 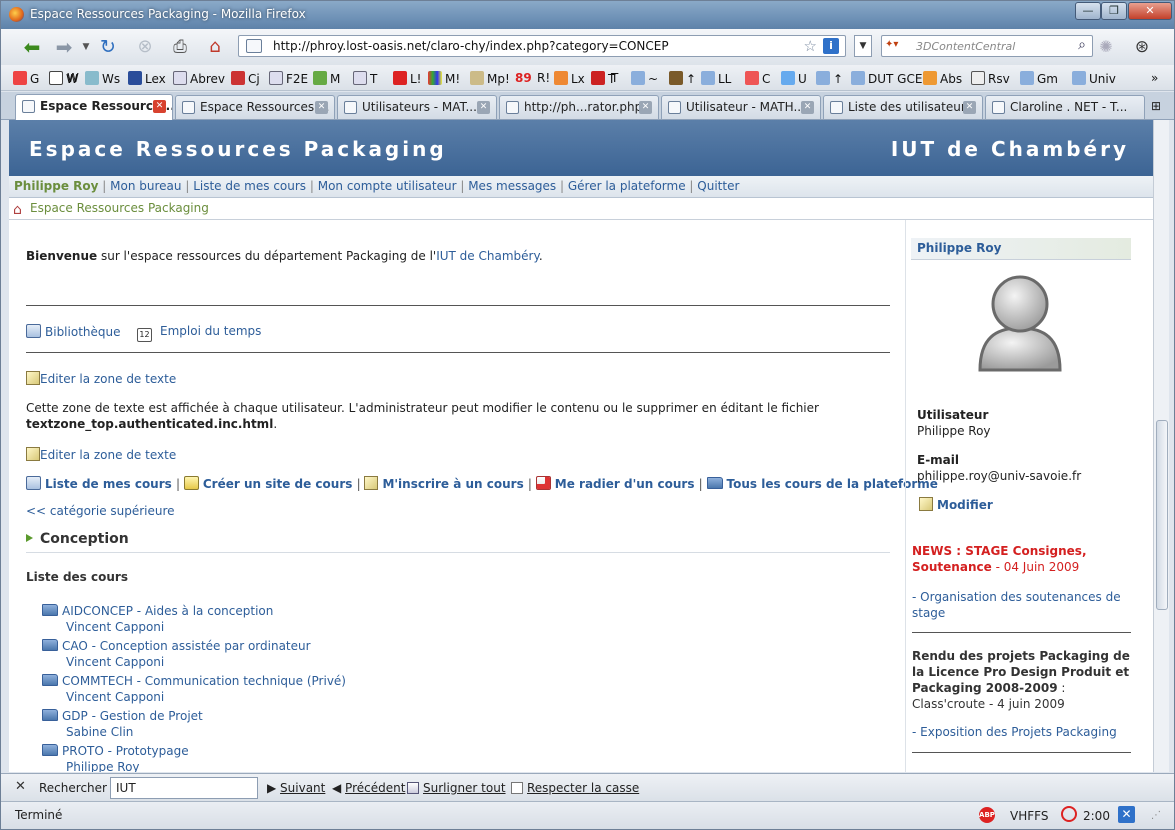 I want to click on course-teacher: Philippe Roy, so click(x=127, y=766).